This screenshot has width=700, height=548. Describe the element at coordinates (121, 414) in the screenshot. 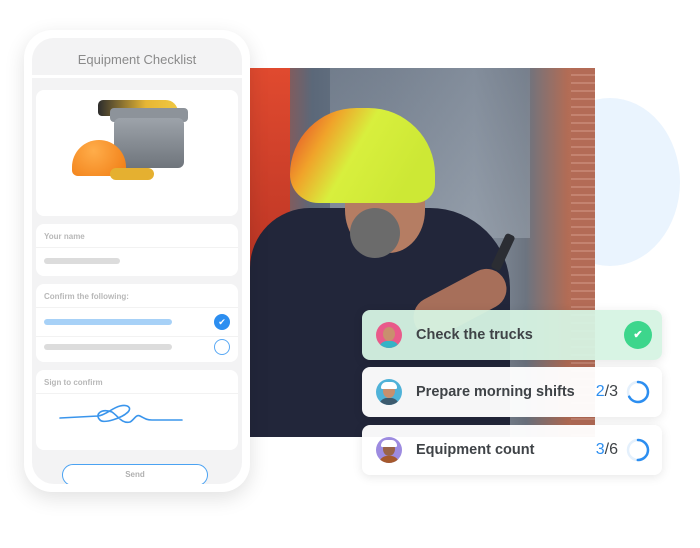

I see `signature-stroke` at that location.